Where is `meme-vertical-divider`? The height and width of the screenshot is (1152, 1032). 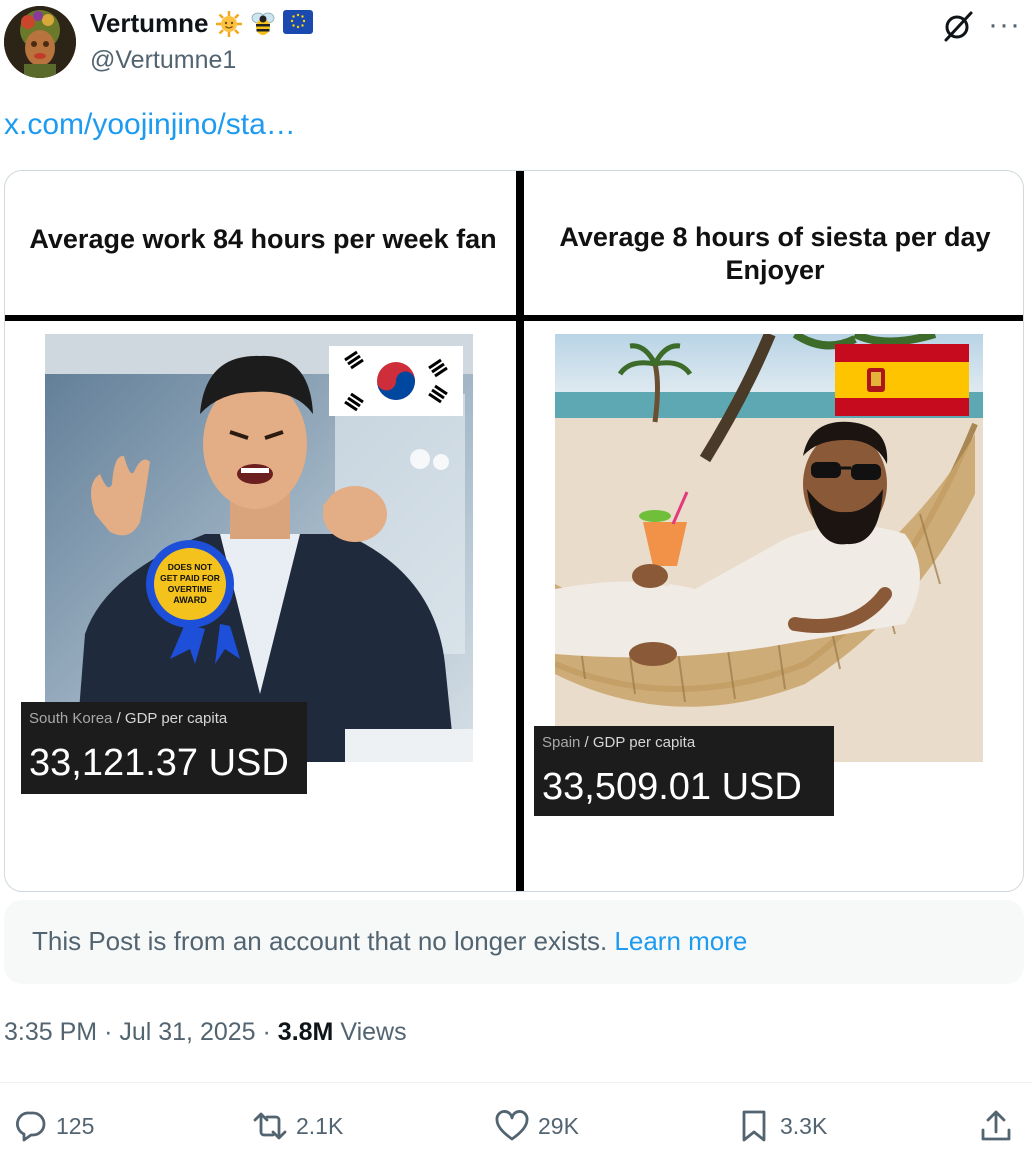
meme-vertical-divider is located at coordinates (520, 531).